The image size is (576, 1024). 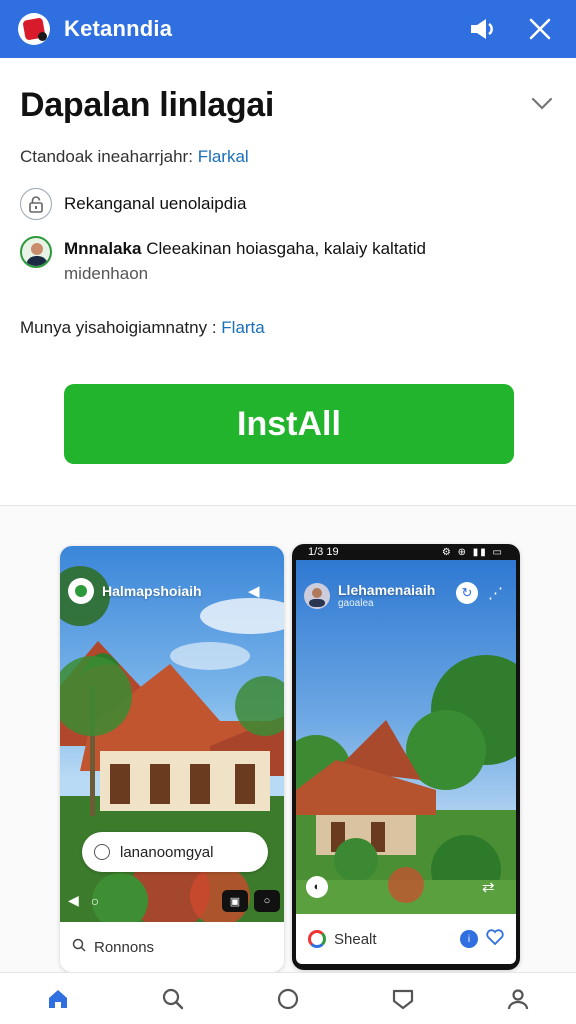 What do you see at coordinates (289, 424) in the screenshot?
I see `install-button: InstAll` at bounding box center [289, 424].